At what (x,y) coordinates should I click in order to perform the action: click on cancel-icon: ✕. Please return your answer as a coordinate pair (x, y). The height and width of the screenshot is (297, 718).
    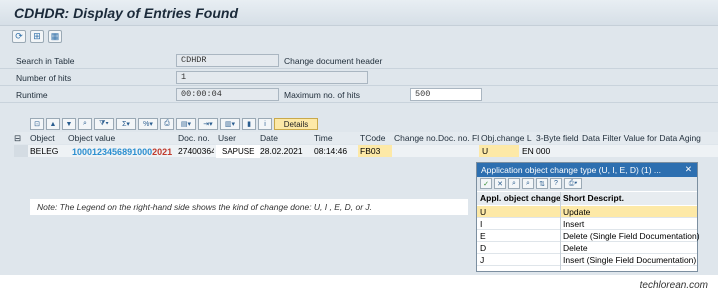
    Looking at the image, I should click on (500, 183).